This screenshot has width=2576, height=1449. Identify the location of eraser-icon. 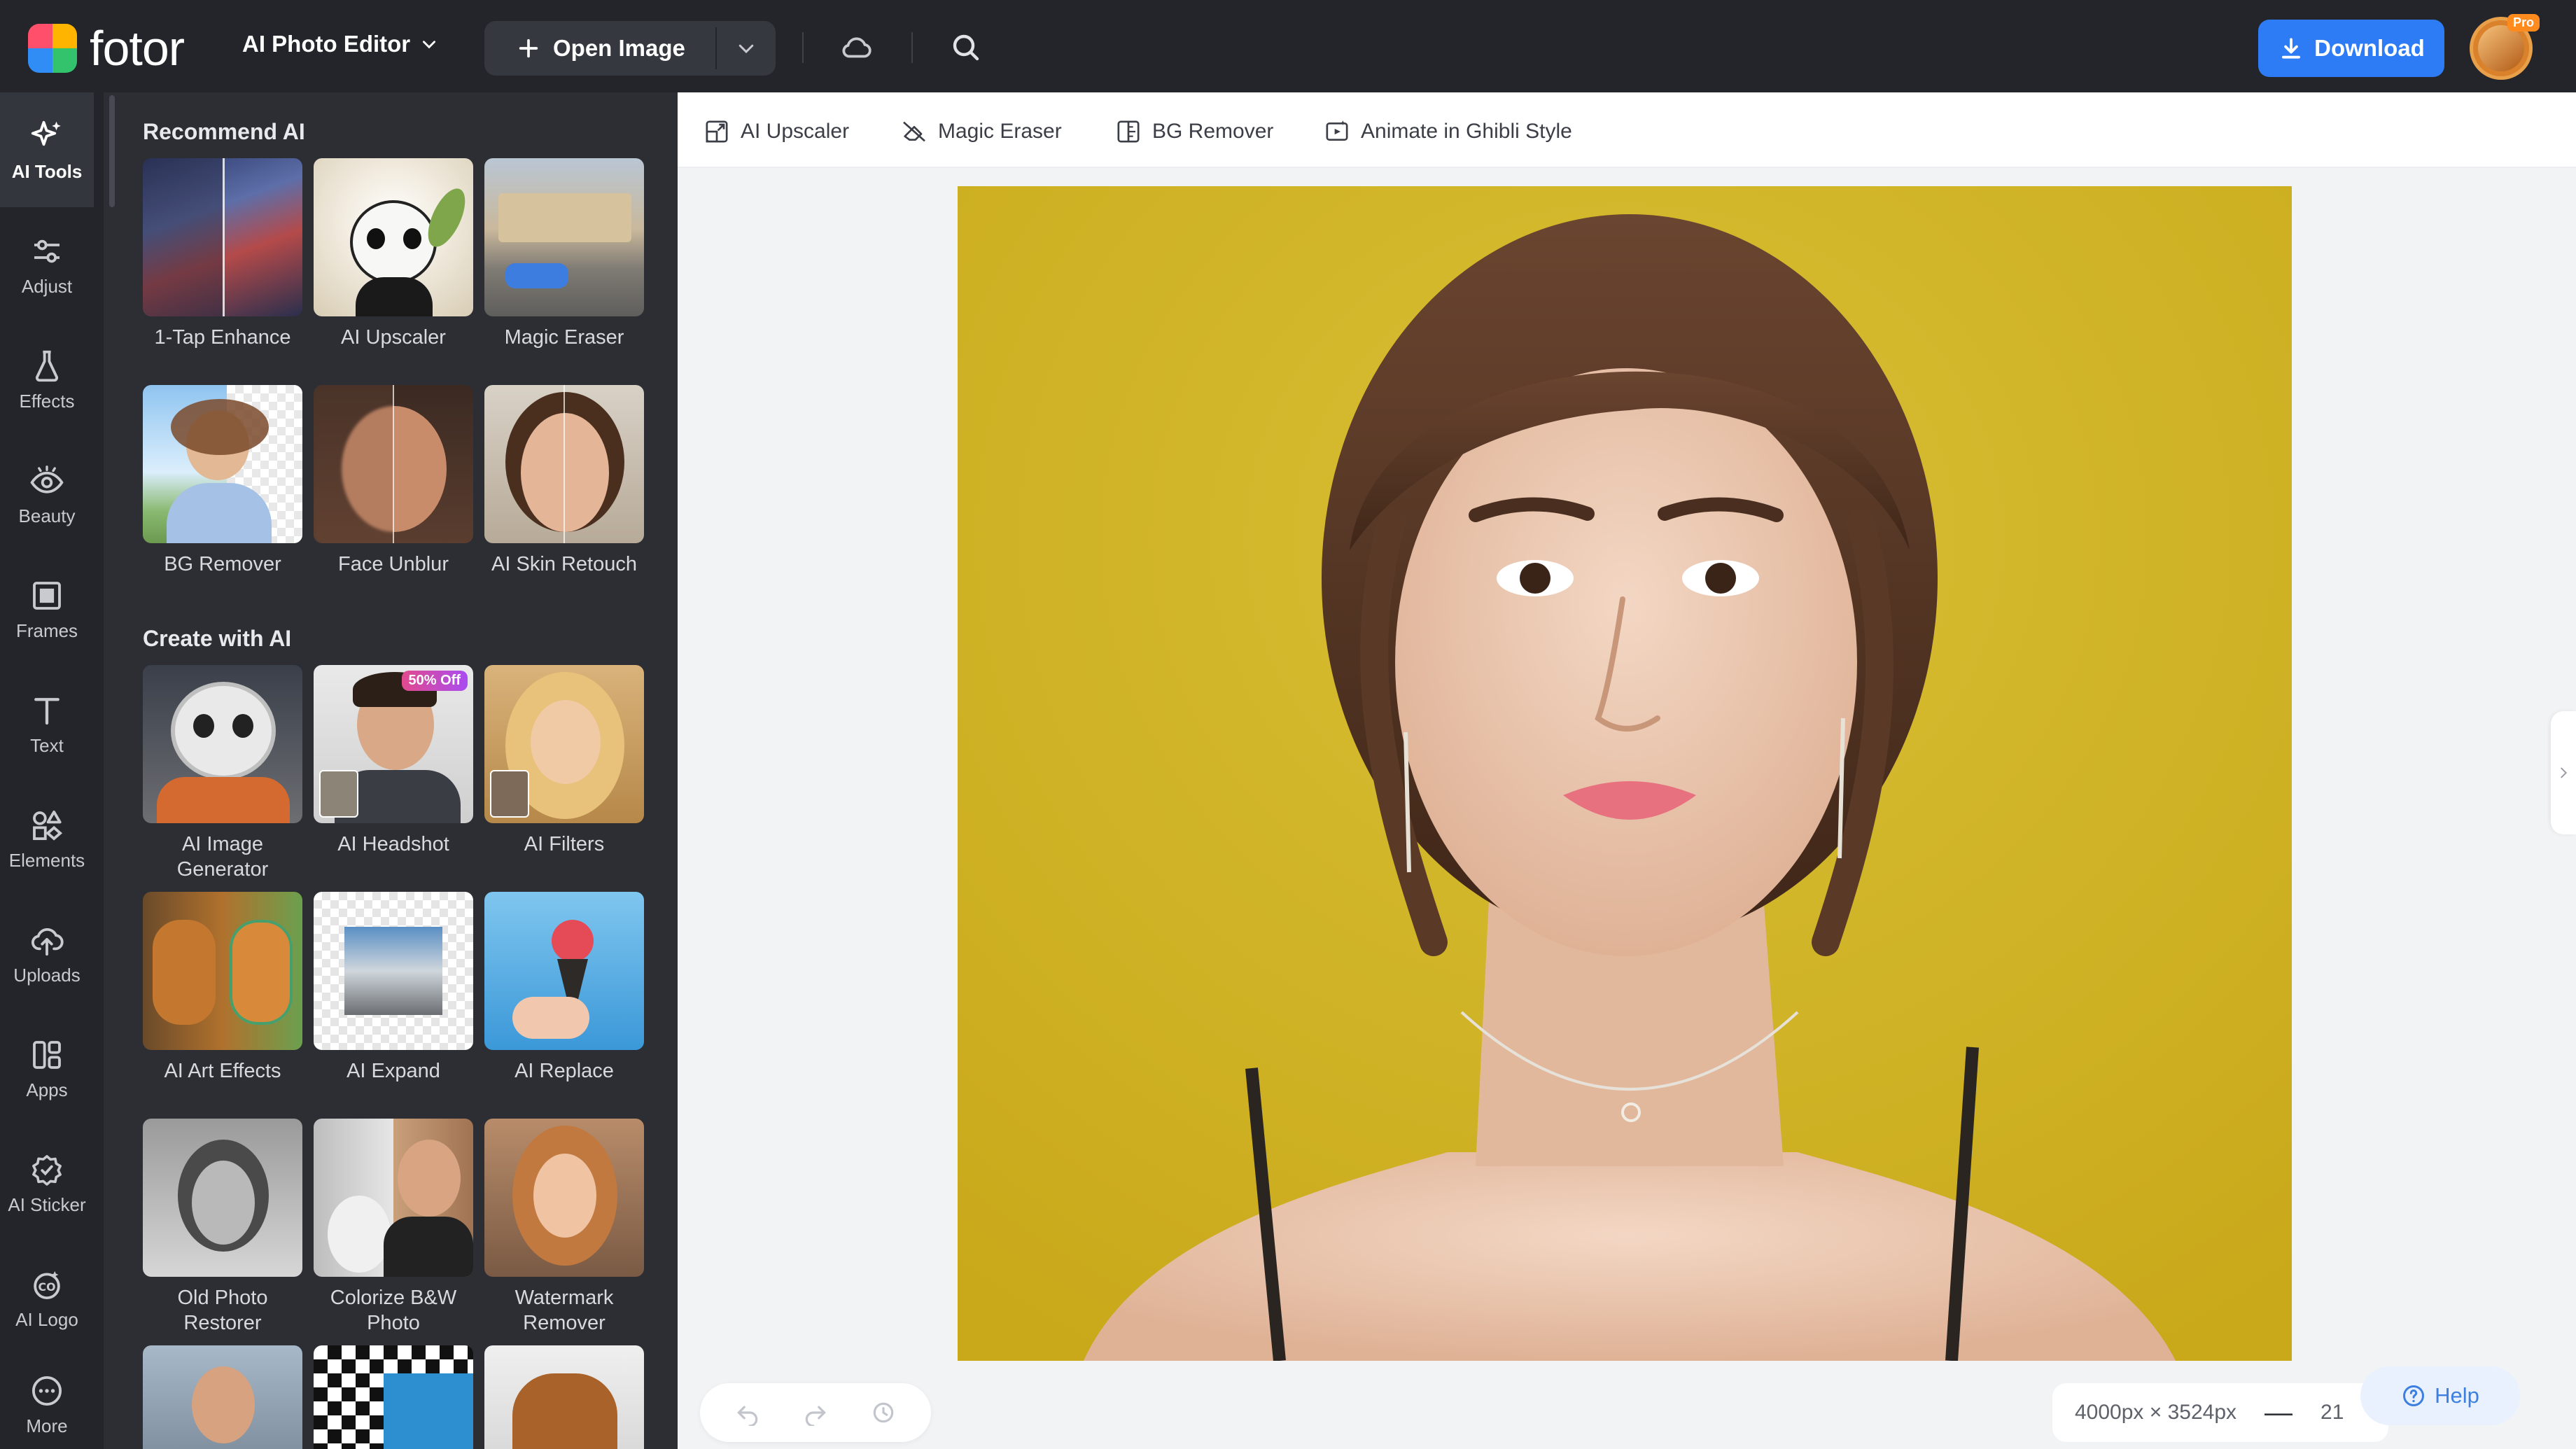
(914, 131).